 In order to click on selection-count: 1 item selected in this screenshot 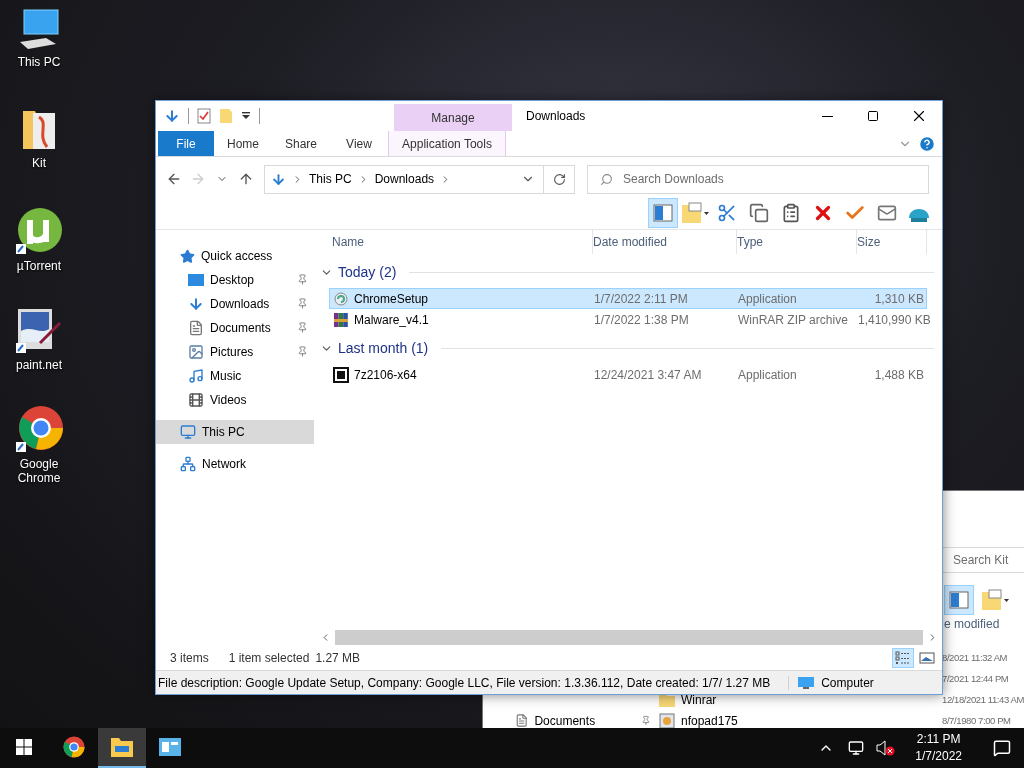, I will do `click(269, 658)`.